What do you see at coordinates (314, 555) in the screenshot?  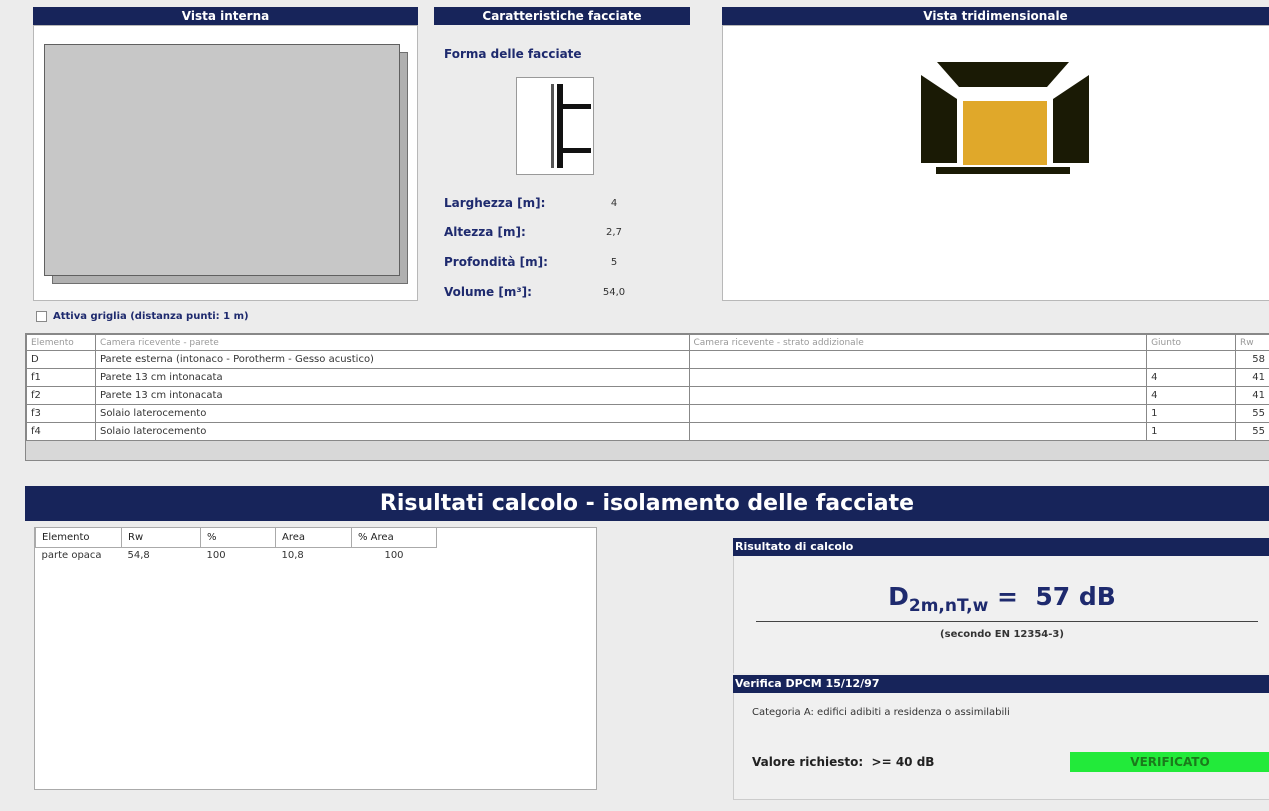 I see `cell: 10,8` at bounding box center [314, 555].